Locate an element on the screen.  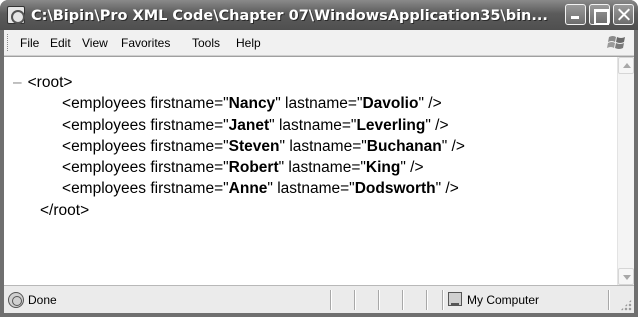
attribute-value: Steven is located at coordinates (254, 146).